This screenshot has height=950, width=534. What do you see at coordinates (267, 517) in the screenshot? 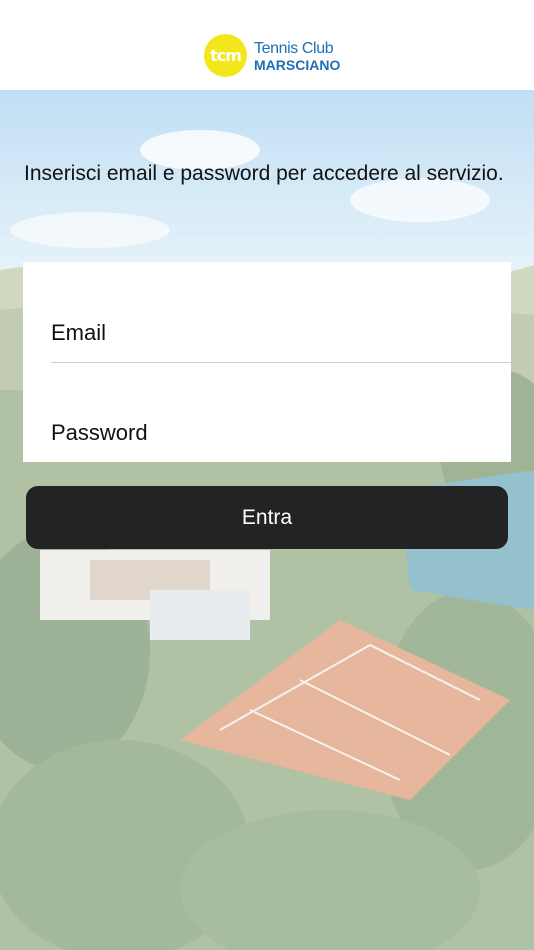
I see `login-button: Entra` at bounding box center [267, 517].